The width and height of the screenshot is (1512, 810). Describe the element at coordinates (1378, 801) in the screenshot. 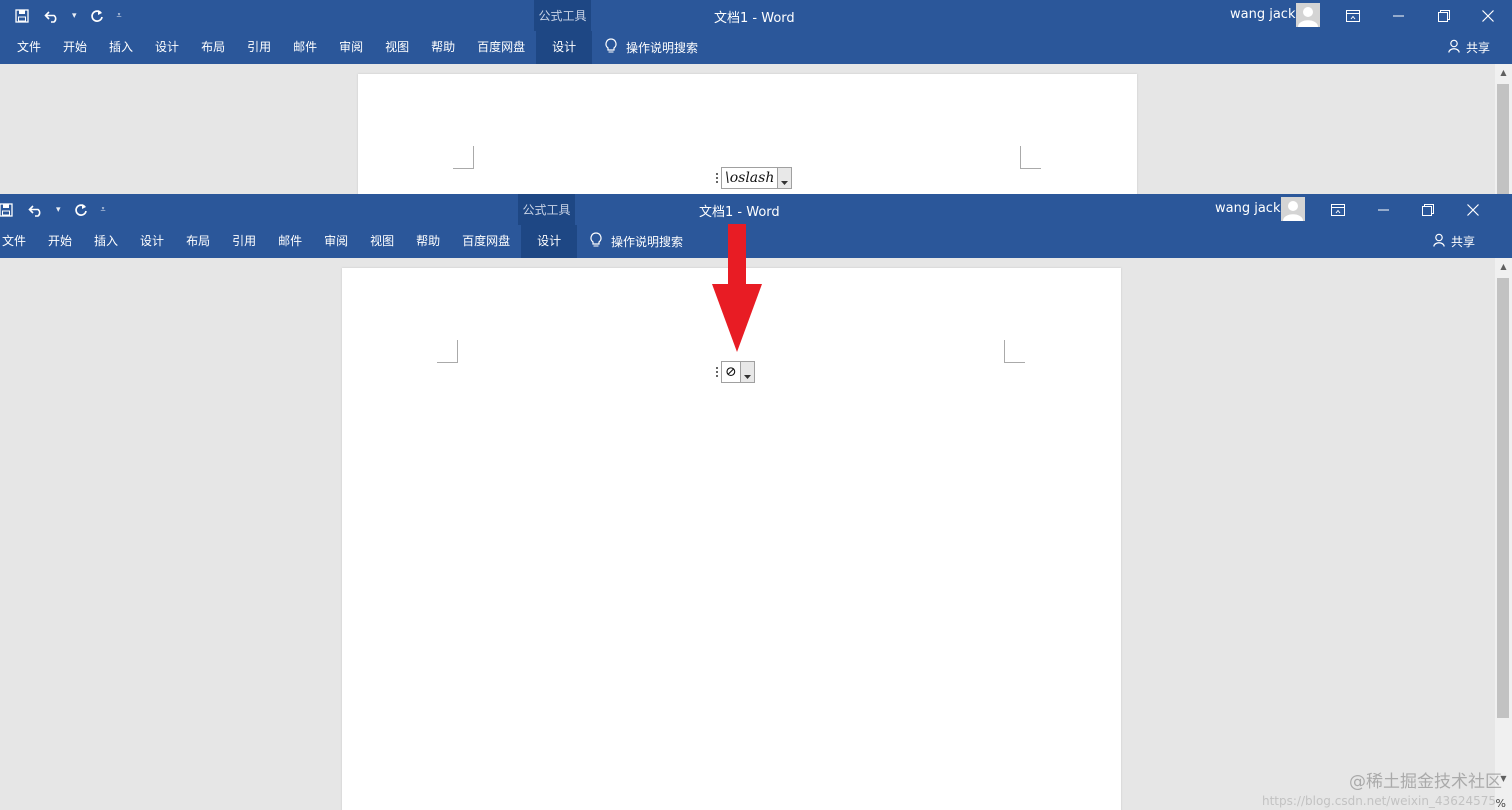

I see `watermark-url: https://blog.csdn.net/weixin_43624575` at that location.